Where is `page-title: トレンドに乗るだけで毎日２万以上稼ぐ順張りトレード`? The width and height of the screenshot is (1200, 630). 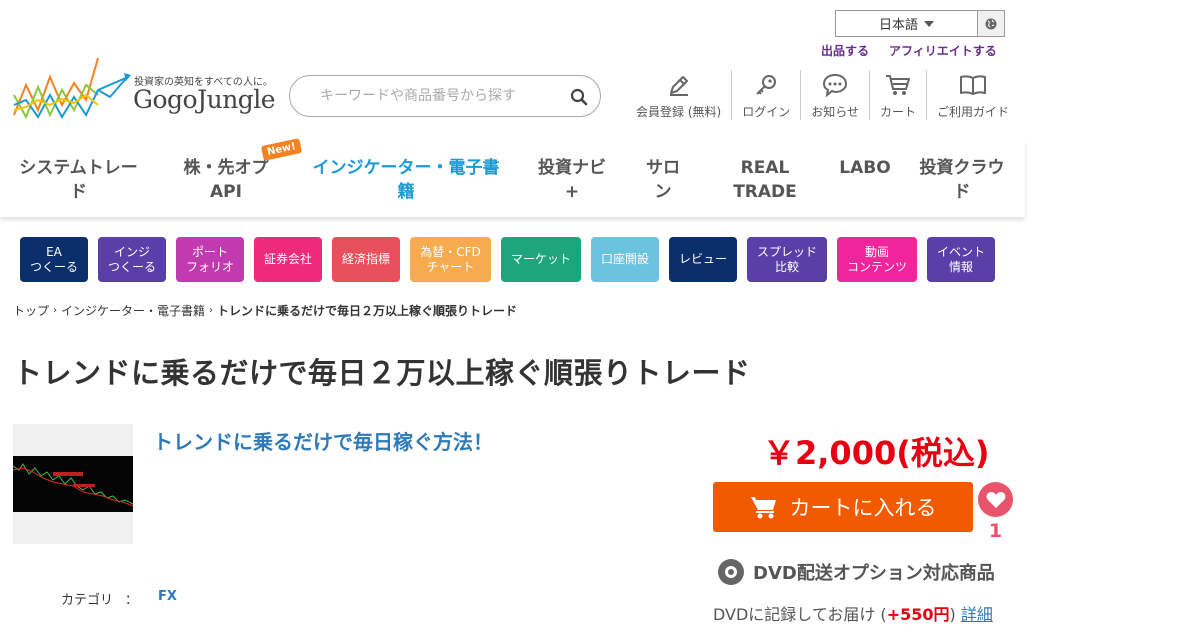 page-title: トレンドに乗るだけで毎日２万以上稼ぐ順張りトレード is located at coordinates (382, 373).